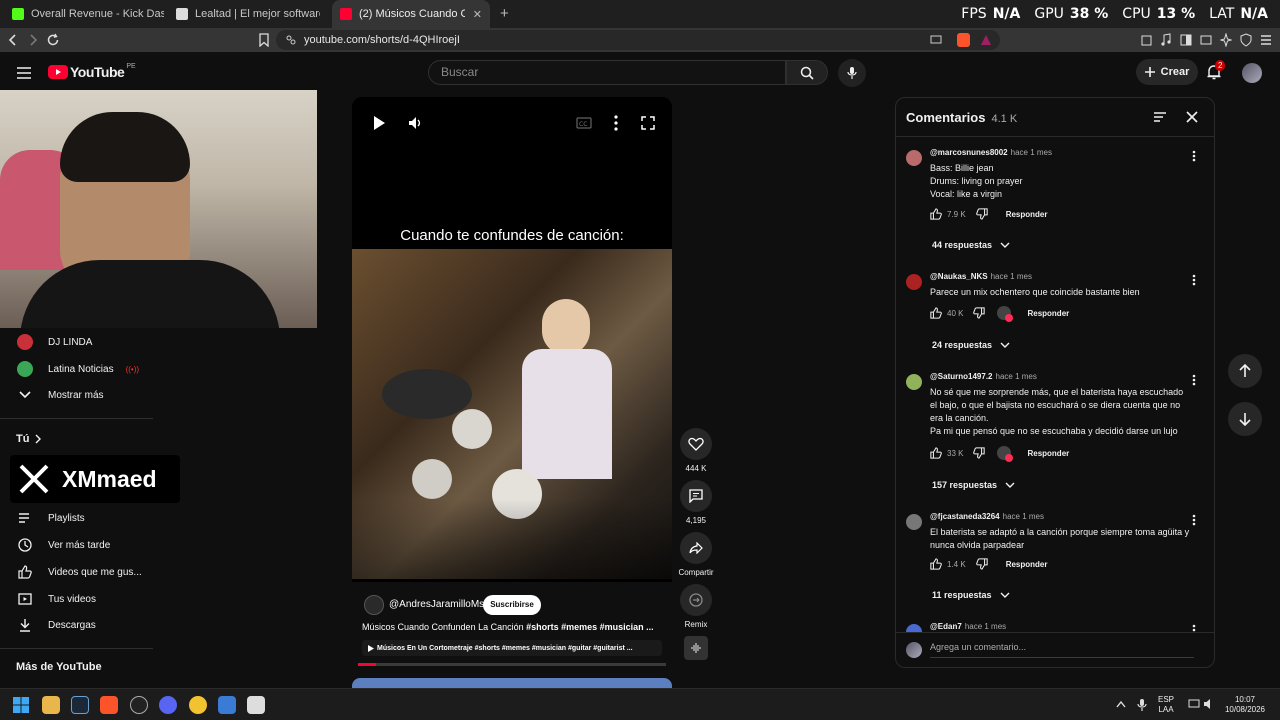  Describe the element at coordinates (963, 40) in the screenshot. I see `brave-shields-icon` at that location.